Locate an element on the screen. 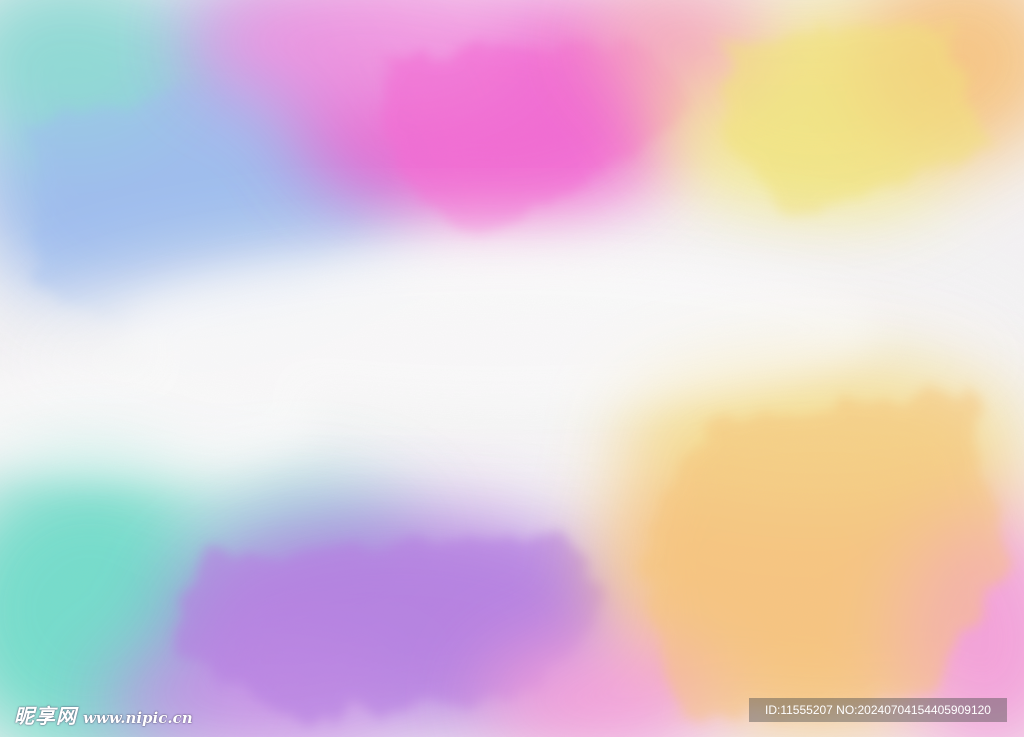 The height and width of the screenshot is (737, 1024). watermark-url: www.nipic.cn is located at coordinates (138, 718).